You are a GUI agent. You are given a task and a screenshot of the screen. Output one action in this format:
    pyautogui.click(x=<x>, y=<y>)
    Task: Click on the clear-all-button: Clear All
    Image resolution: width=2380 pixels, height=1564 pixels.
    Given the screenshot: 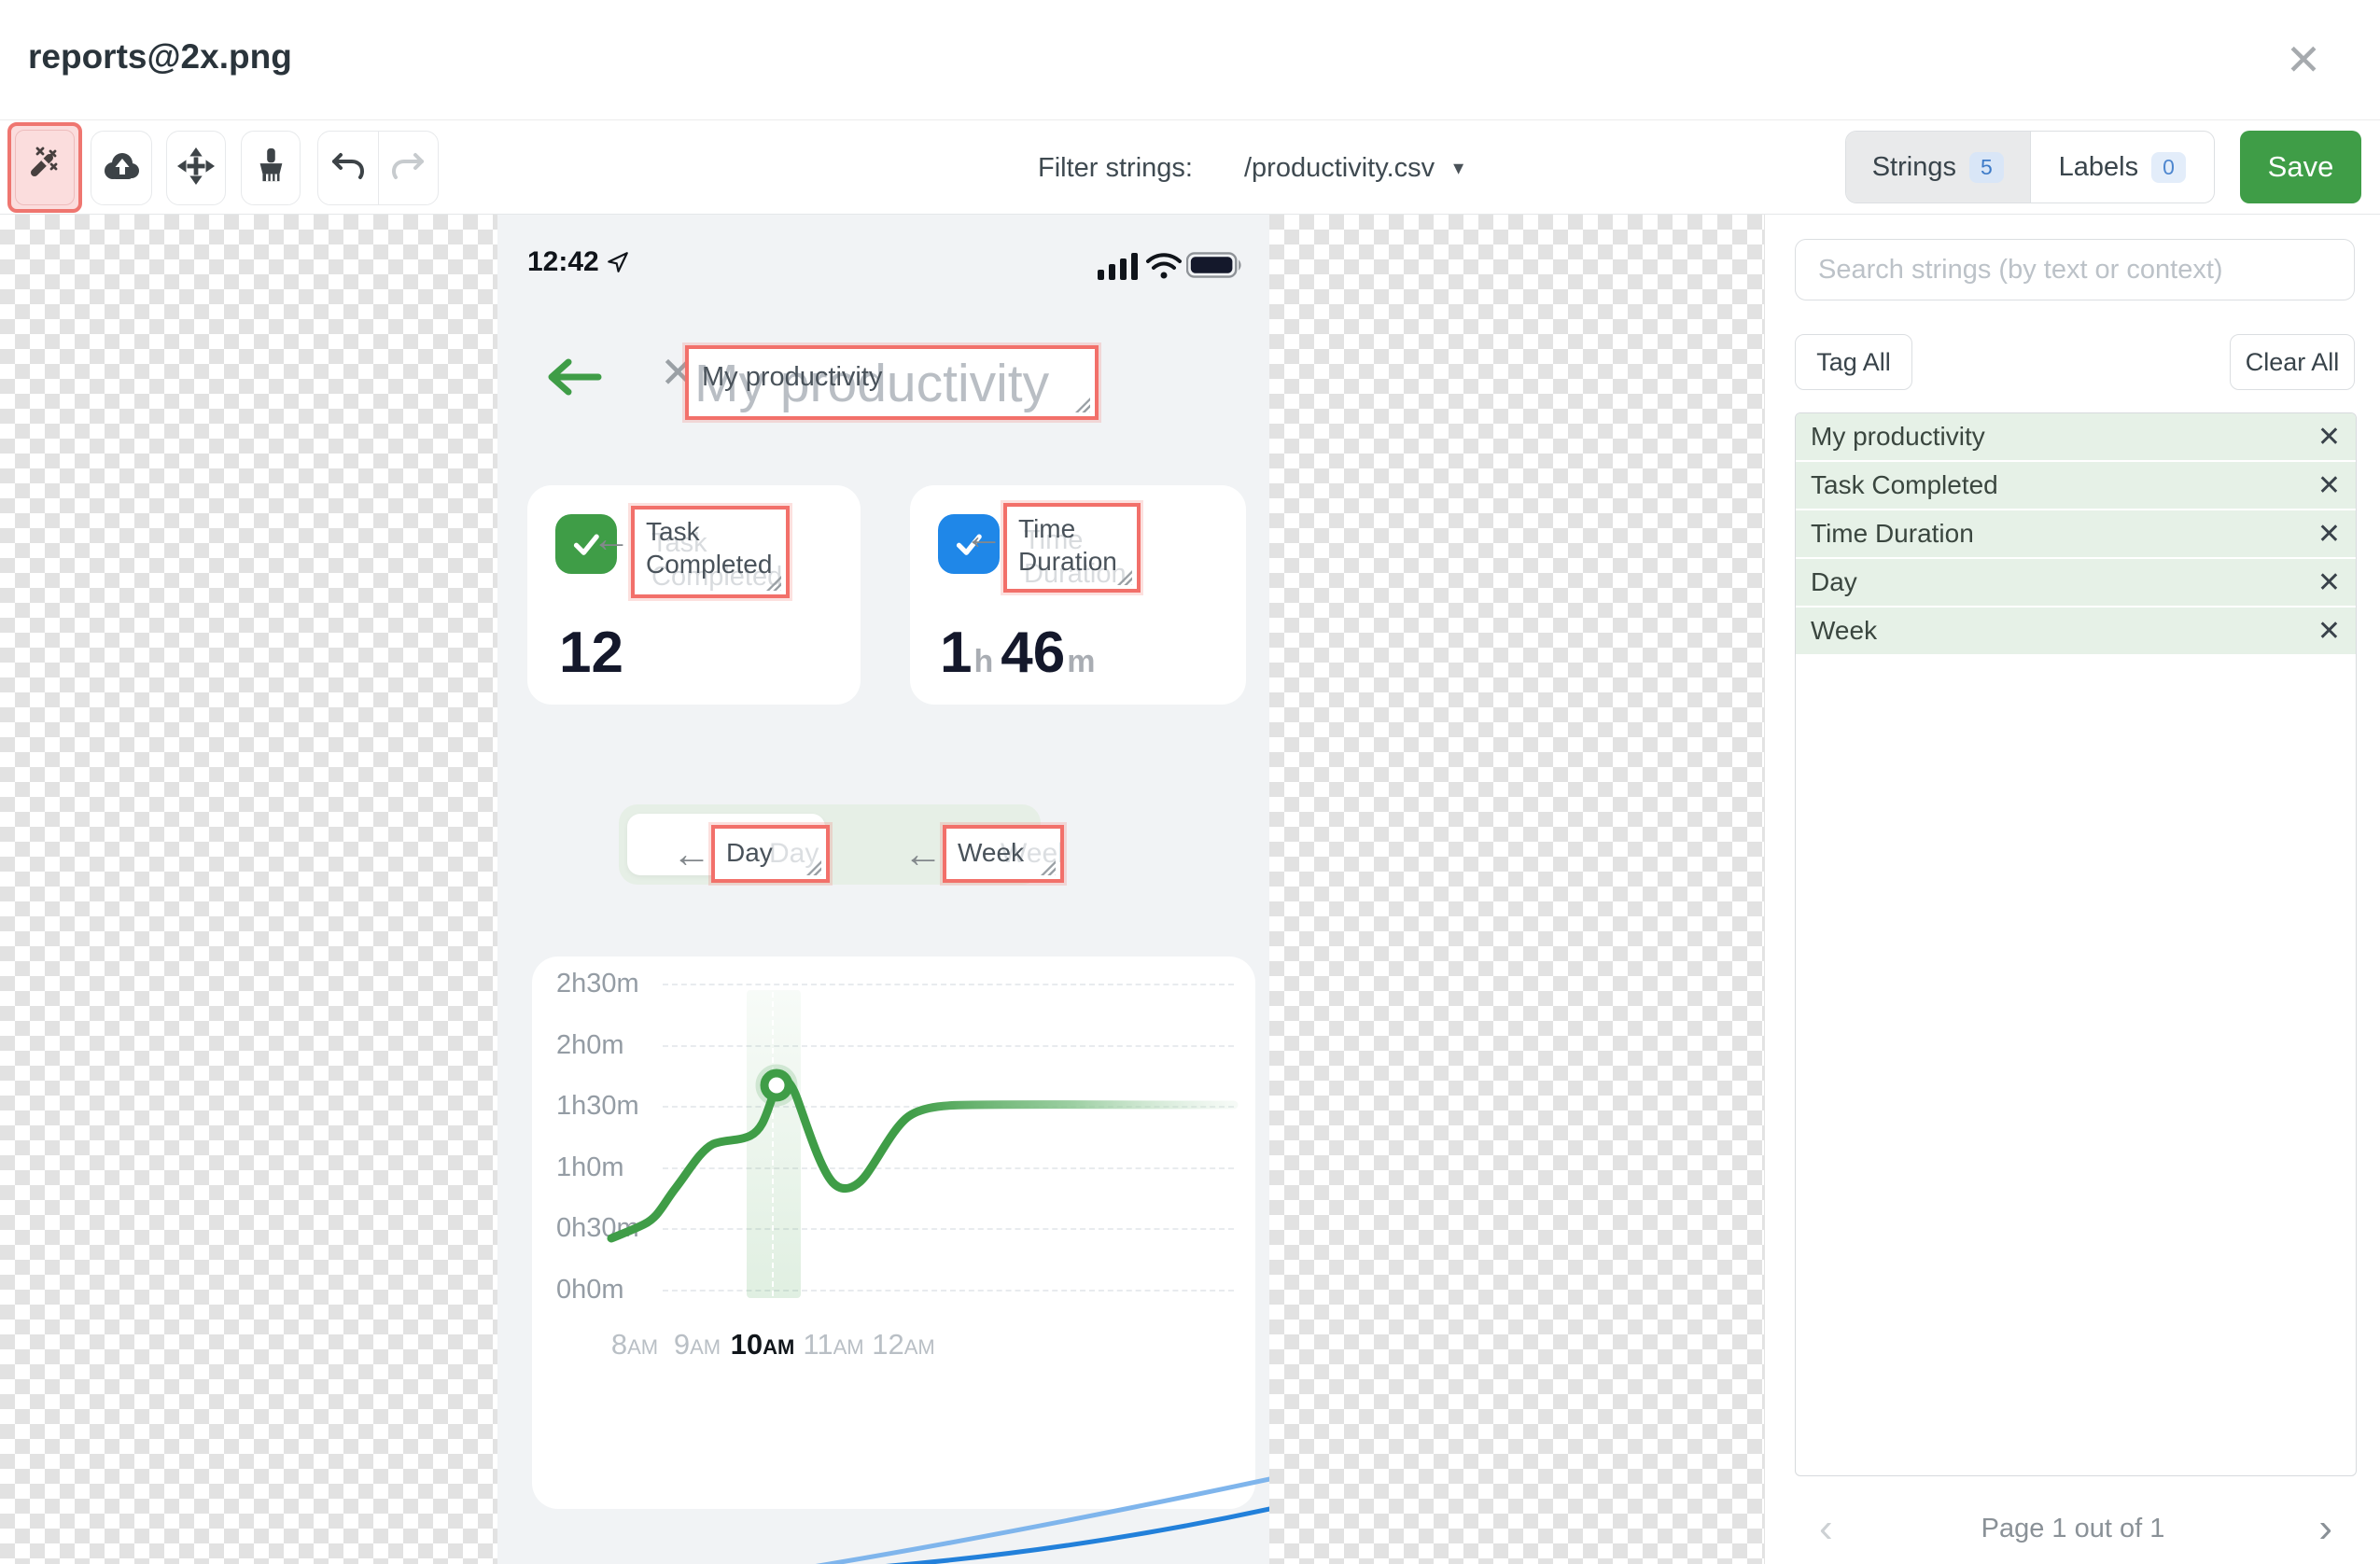 What is the action you would take?
    pyautogui.click(x=2292, y=362)
    